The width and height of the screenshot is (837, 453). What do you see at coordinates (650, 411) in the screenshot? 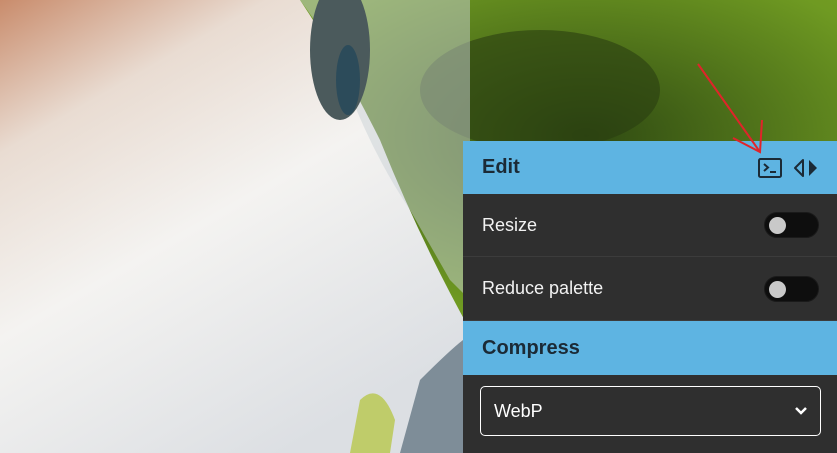
I see `compress-format-select: WebP` at bounding box center [650, 411].